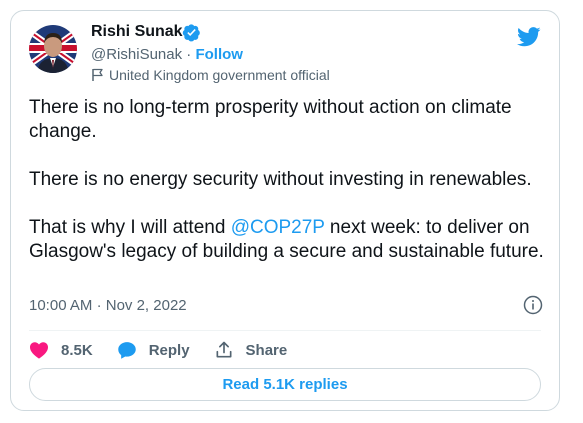  Describe the element at coordinates (77, 350) in the screenshot. I see `like-count: 8.5K` at that location.